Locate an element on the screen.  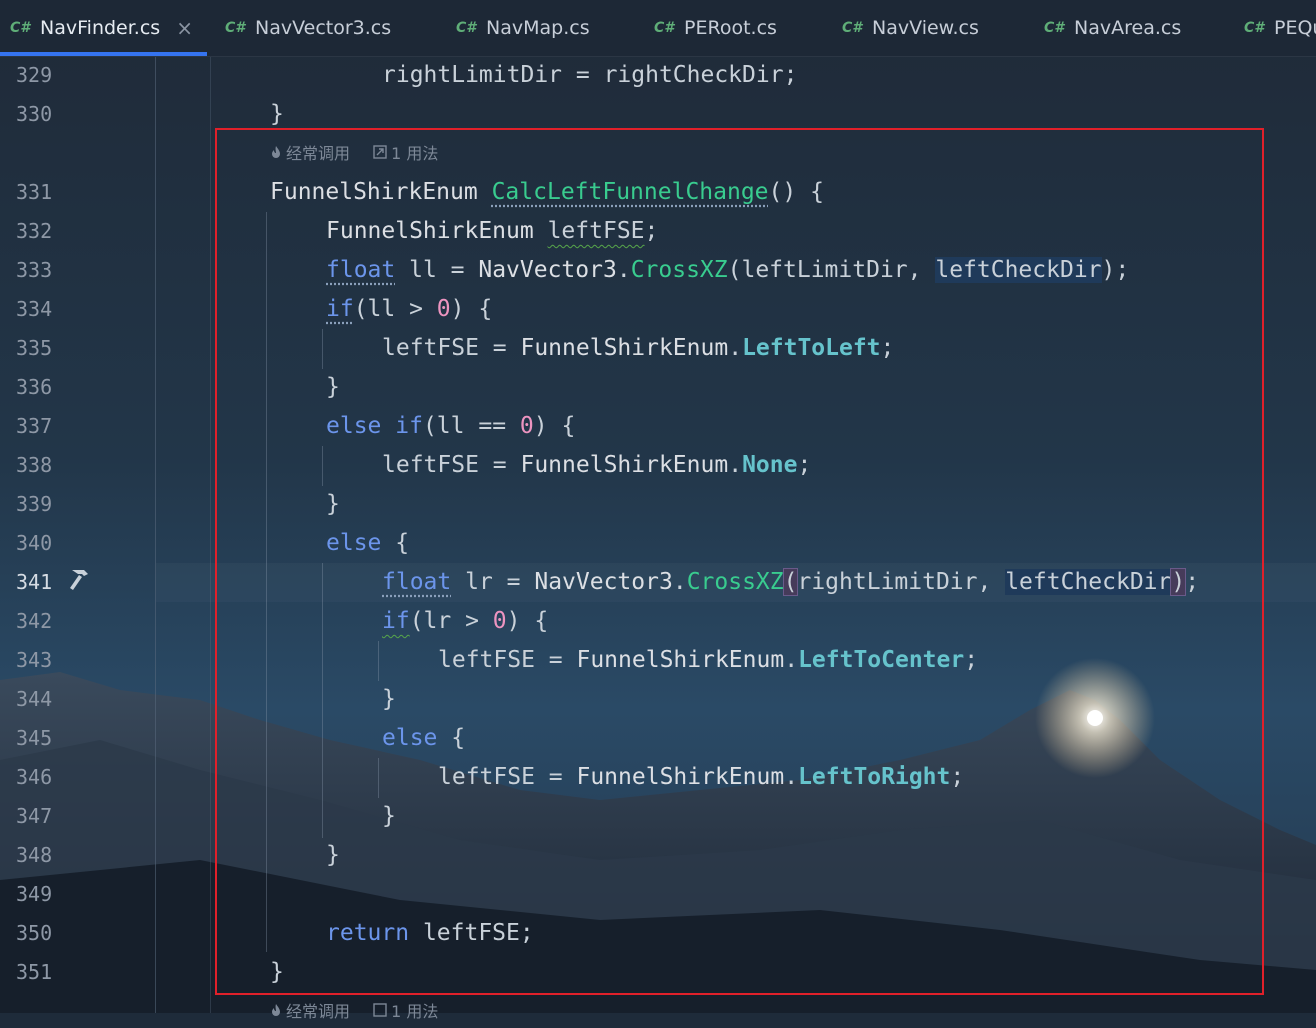
token: if is located at coordinates (396, 621).